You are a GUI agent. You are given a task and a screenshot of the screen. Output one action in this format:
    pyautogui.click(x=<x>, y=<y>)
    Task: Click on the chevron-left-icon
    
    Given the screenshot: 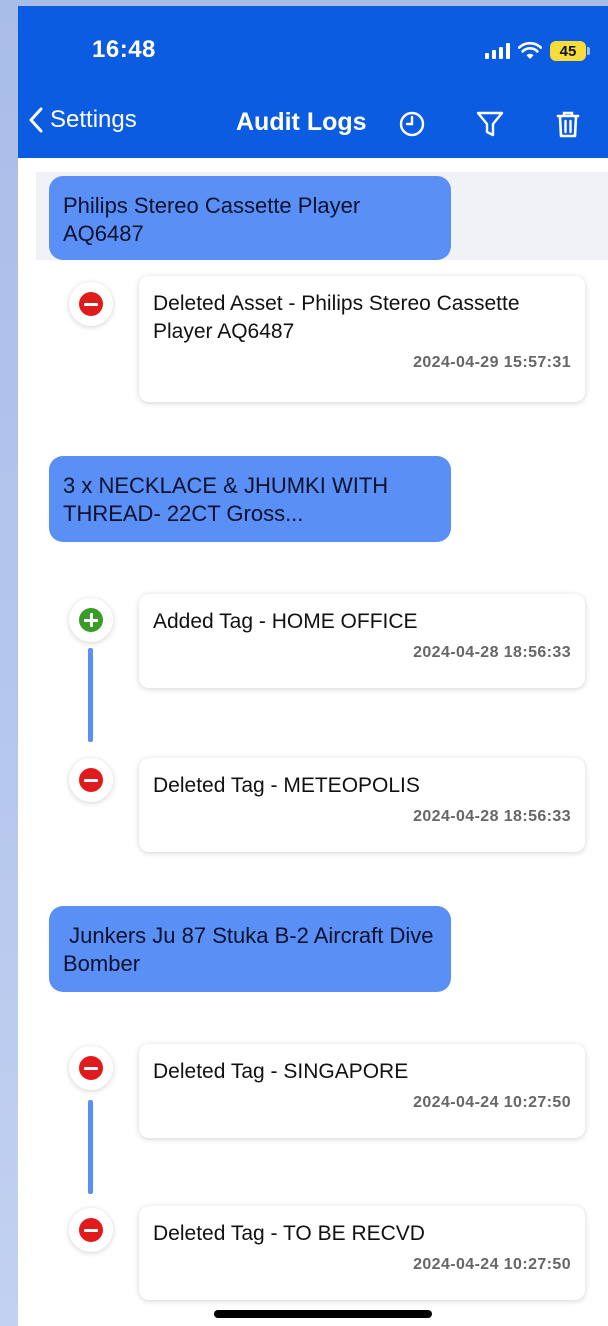 What is the action you would take?
    pyautogui.click(x=36, y=120)
    